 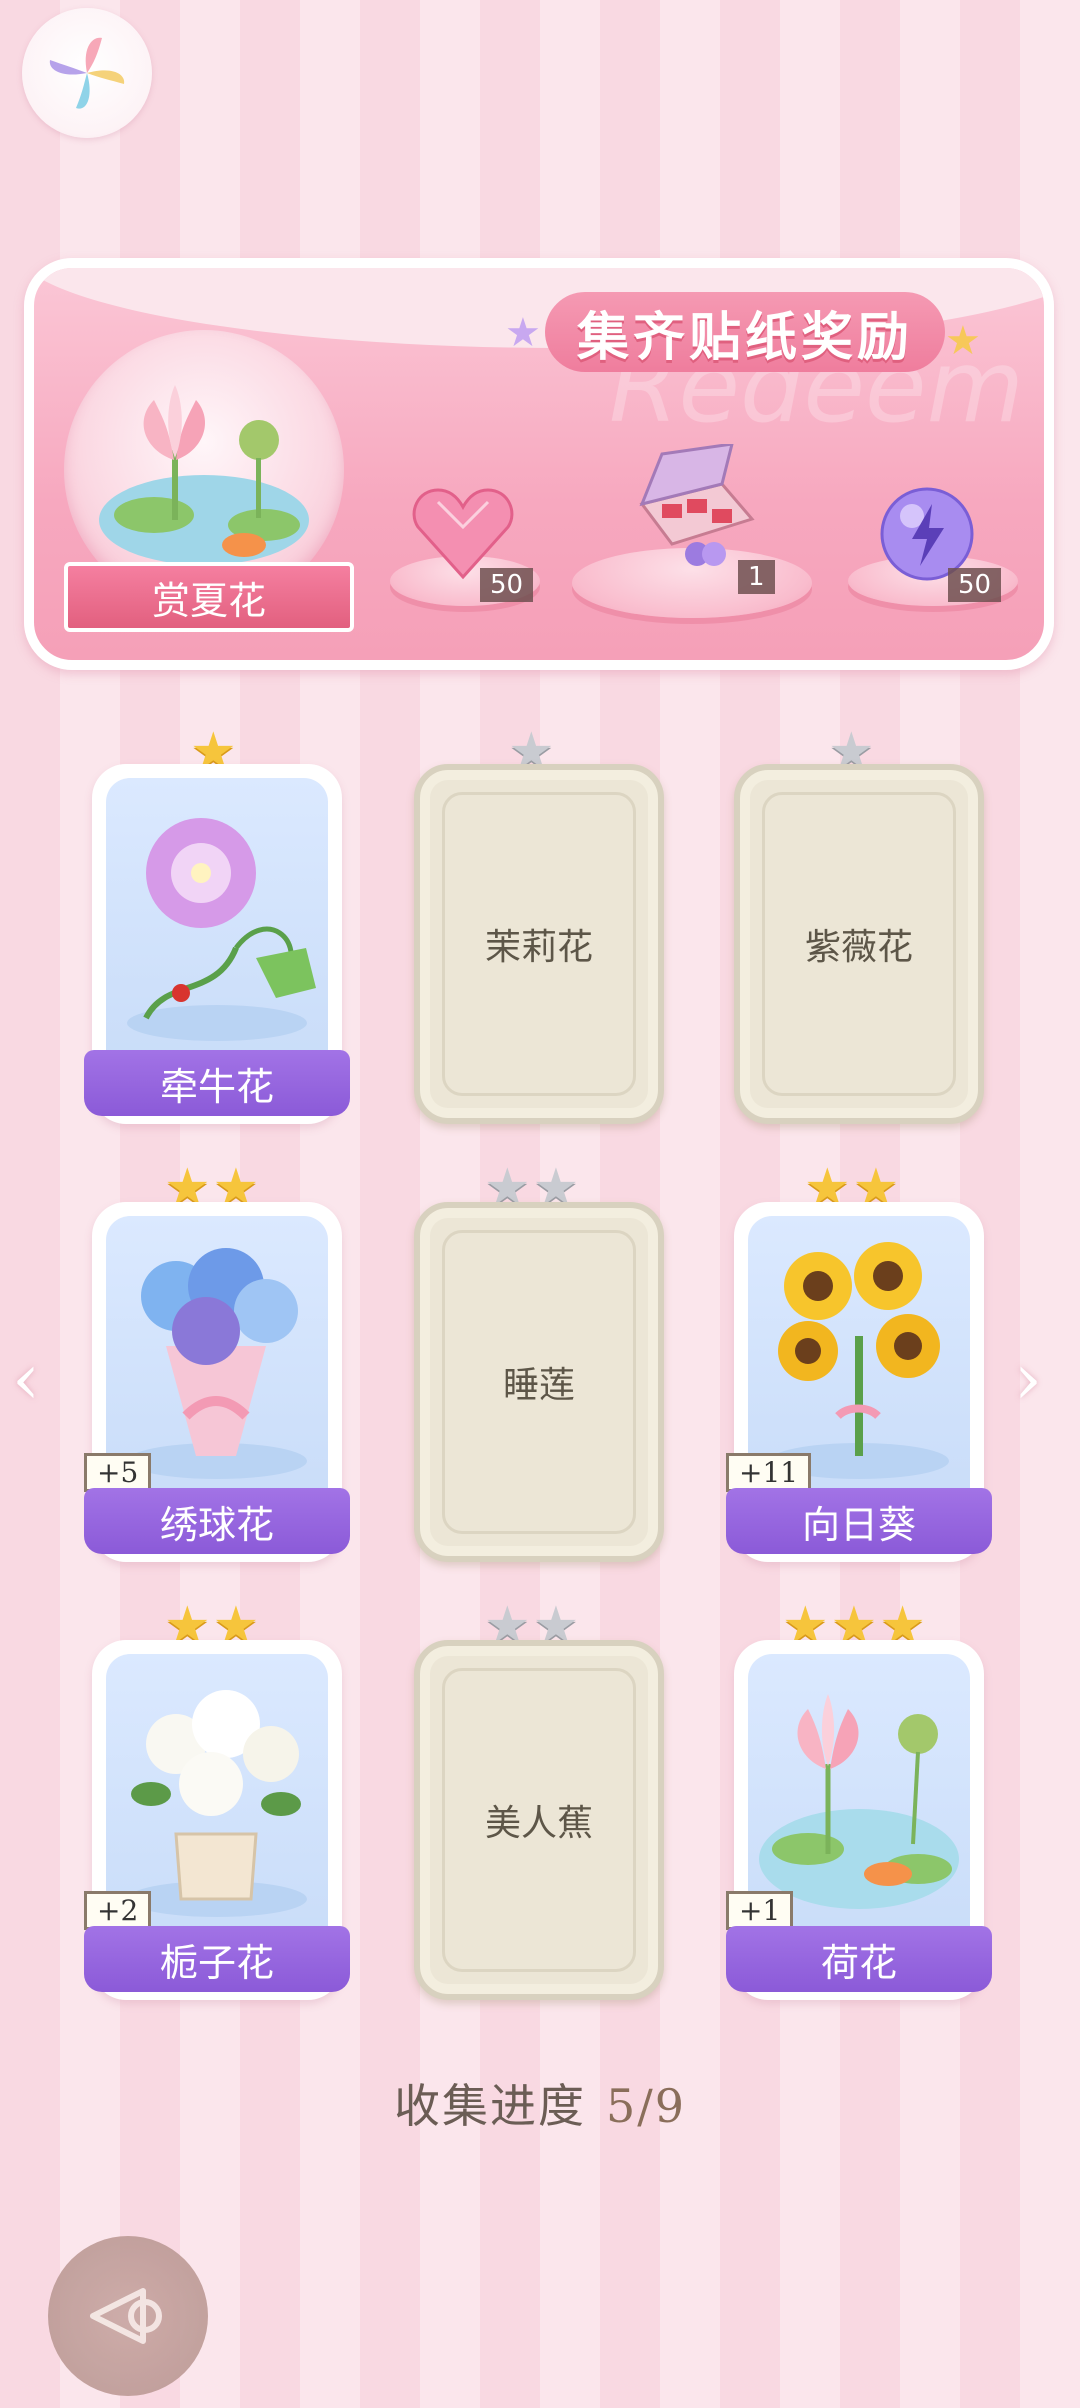 I want to click on back-arrow-icon, so click(x=126, y=2316).